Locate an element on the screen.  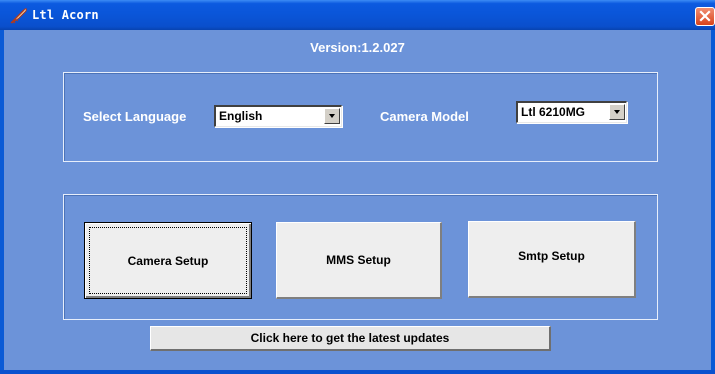
mms-setup-button: MMS Setup is located at coordinates (359, 260).